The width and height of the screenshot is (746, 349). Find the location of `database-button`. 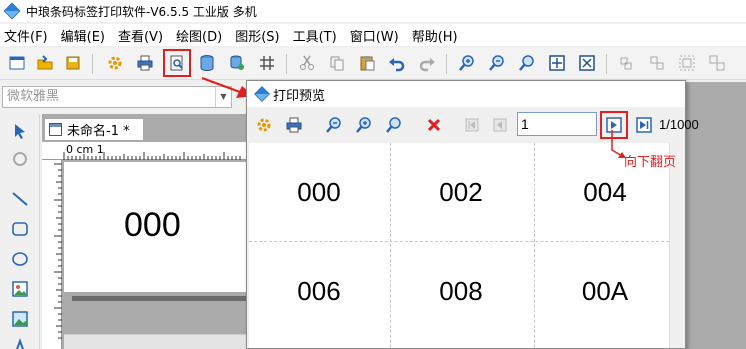

database-button is located at coordinates (207, 63).